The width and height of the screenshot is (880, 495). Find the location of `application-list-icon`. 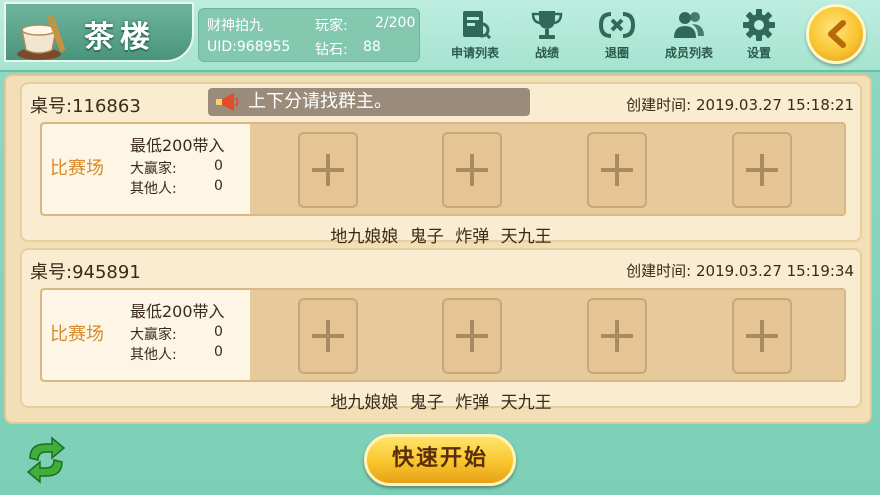

application-list-icon is located at coordinates (477, 25).